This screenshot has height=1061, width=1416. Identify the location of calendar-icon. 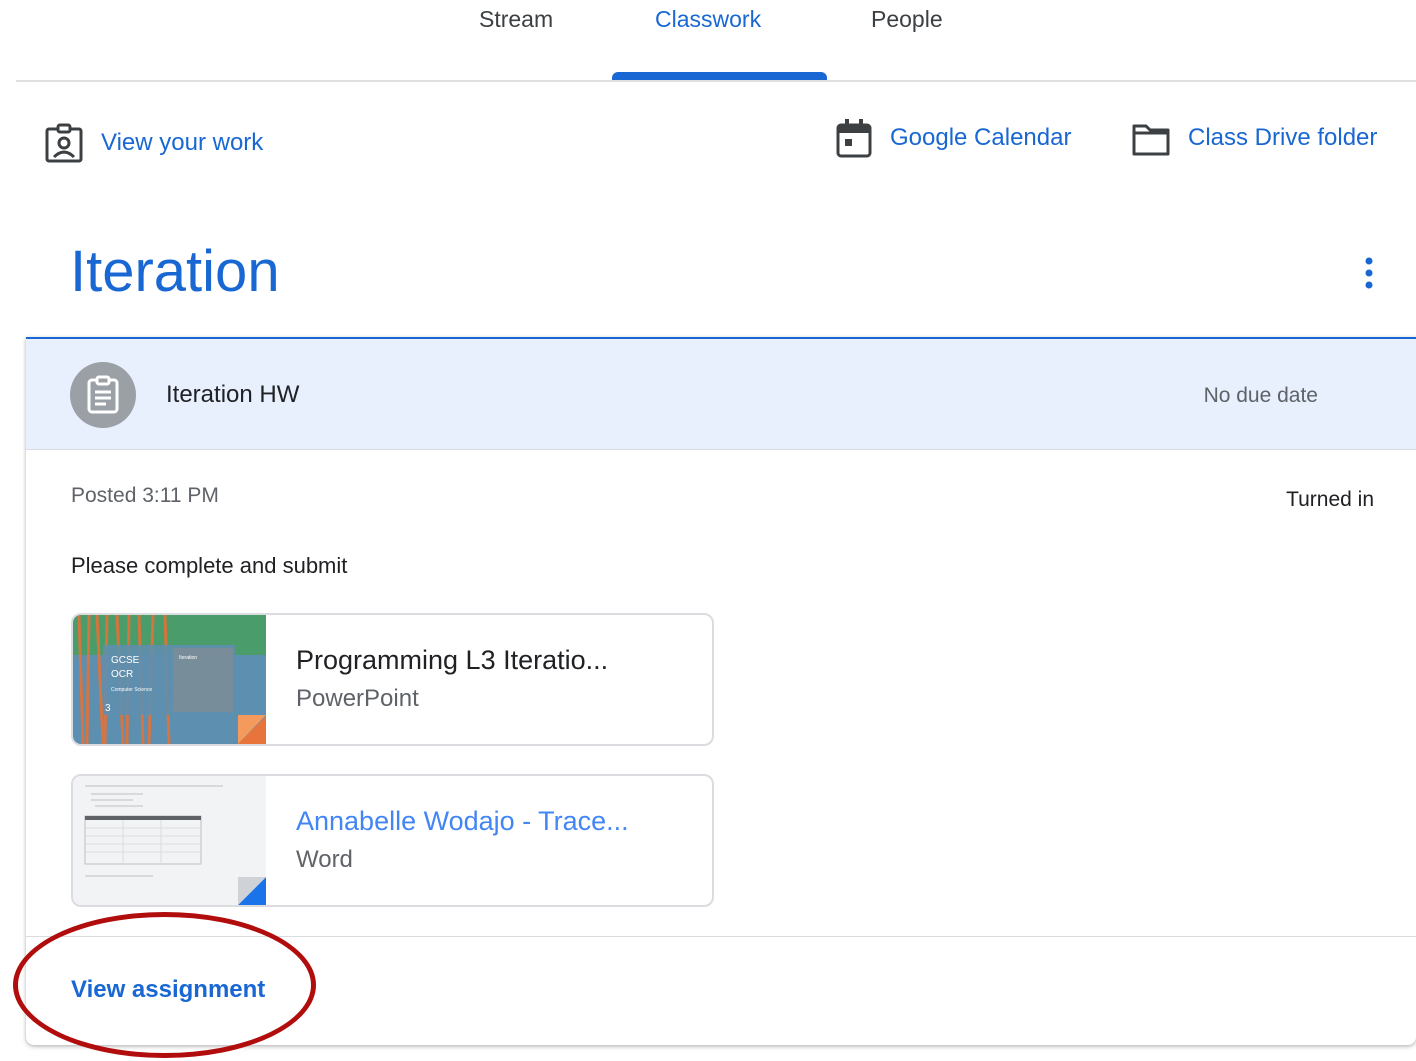
(854, 138).